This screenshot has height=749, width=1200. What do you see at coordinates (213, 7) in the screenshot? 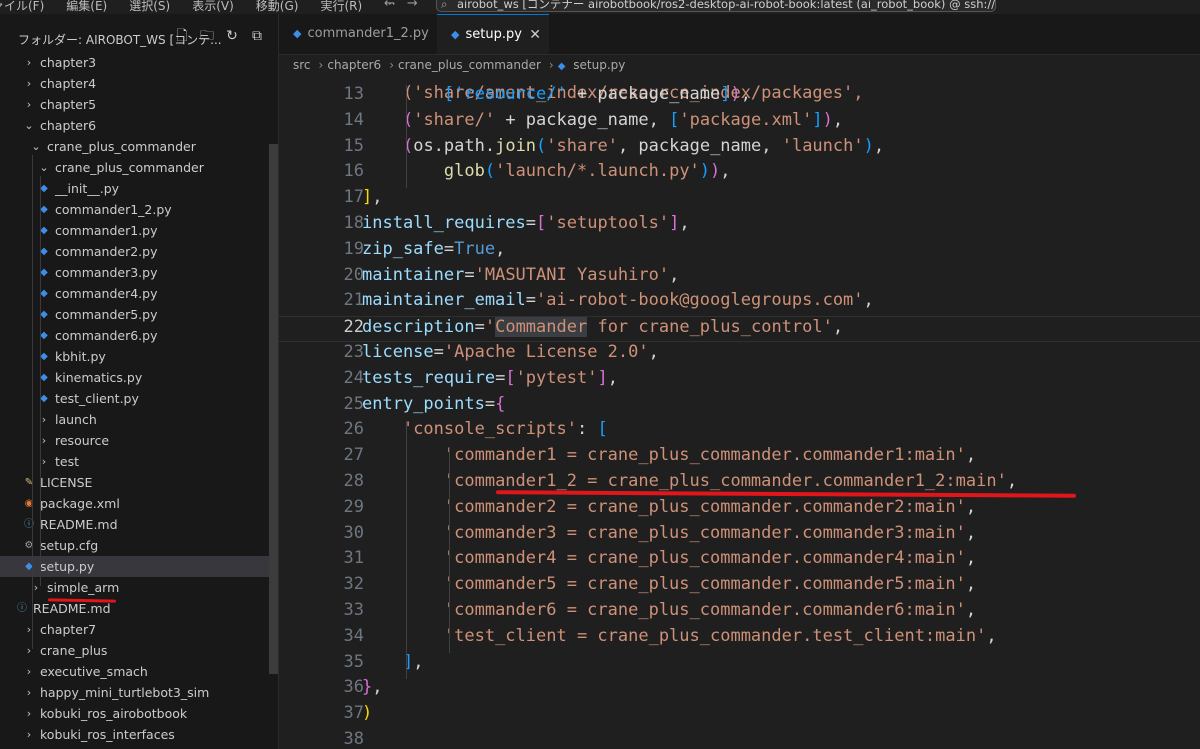
I see `menu-item: 表示(V)` at bounding box center [213, 7].